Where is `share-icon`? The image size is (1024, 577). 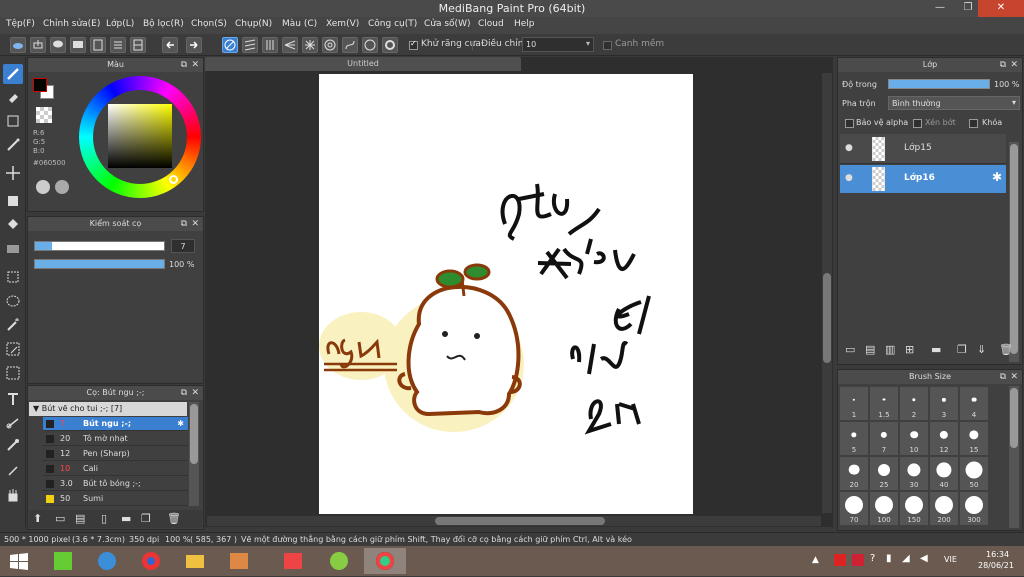 share-icon is located at coordinates (38, 45).